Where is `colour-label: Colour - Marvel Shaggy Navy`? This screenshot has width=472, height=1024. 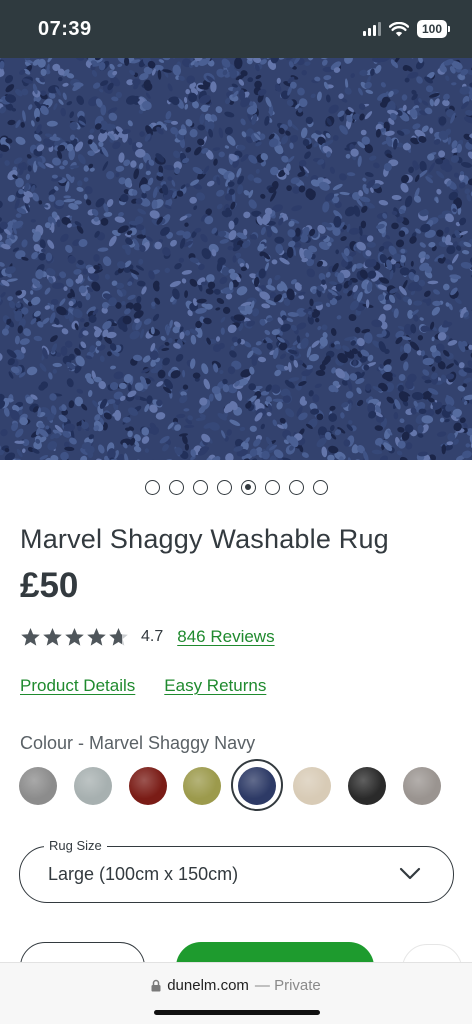
colour-label: Colour - Marvel Shaggy Navy is located at coordinates (138, 743).